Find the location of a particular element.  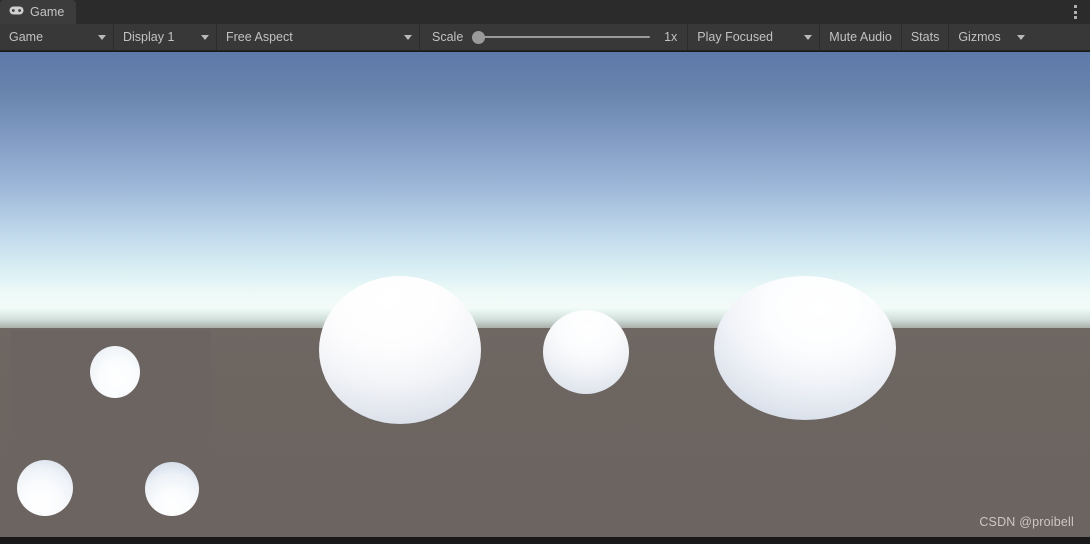

play-mode-dropdown: Play Focused is located at coordinates (754, 37).